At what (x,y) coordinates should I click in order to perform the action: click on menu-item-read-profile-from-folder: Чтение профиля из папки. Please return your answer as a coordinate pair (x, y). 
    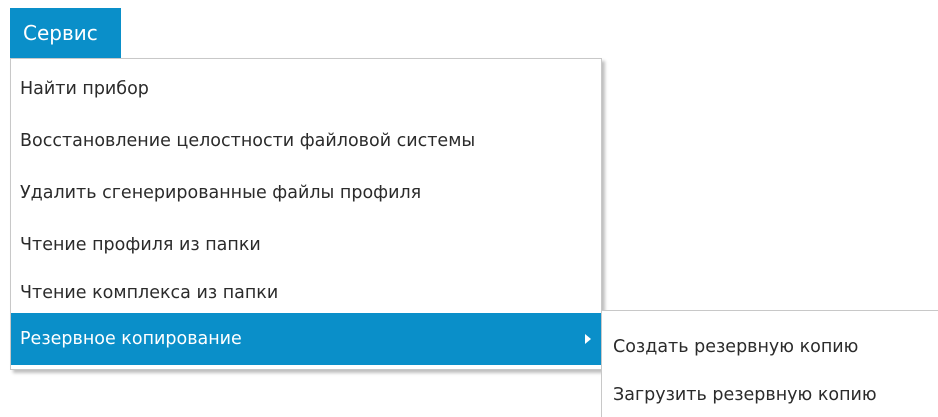
    Looking at the image, I should click on (306, 245).